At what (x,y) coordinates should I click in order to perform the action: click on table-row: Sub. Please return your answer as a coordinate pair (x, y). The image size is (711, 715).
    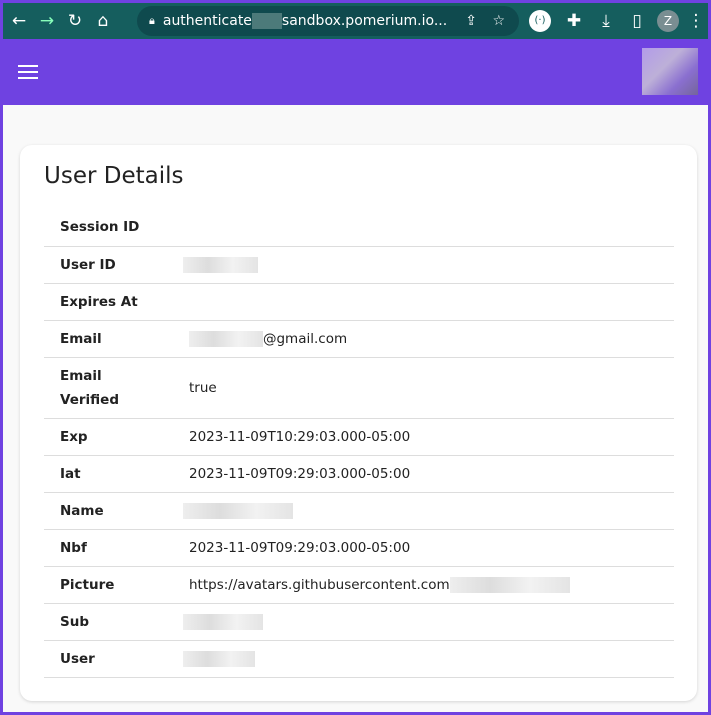
    Looking at the image, I should click on (359, 622).